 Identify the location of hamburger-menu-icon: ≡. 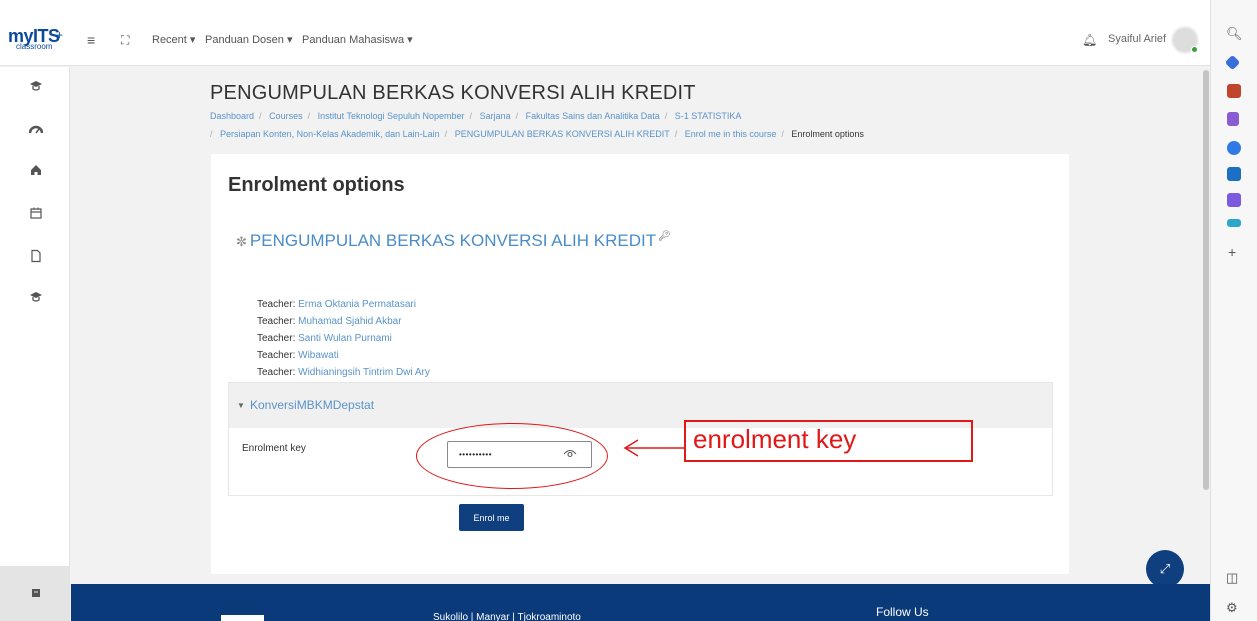
(91, 40).